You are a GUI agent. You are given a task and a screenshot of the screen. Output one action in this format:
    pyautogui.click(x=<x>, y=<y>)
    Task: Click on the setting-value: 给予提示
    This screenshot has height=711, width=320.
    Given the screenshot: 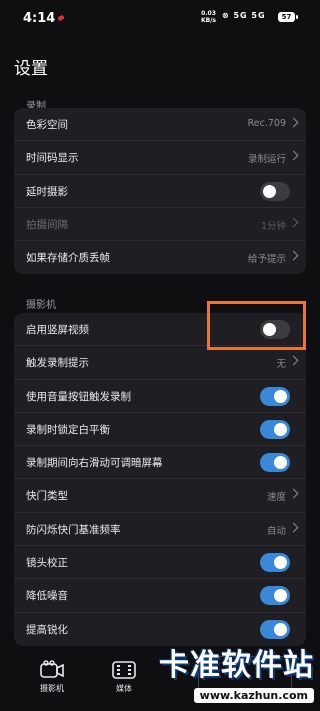 What is the action you would take?
    pyautogui.click(x=266, y=260)
    